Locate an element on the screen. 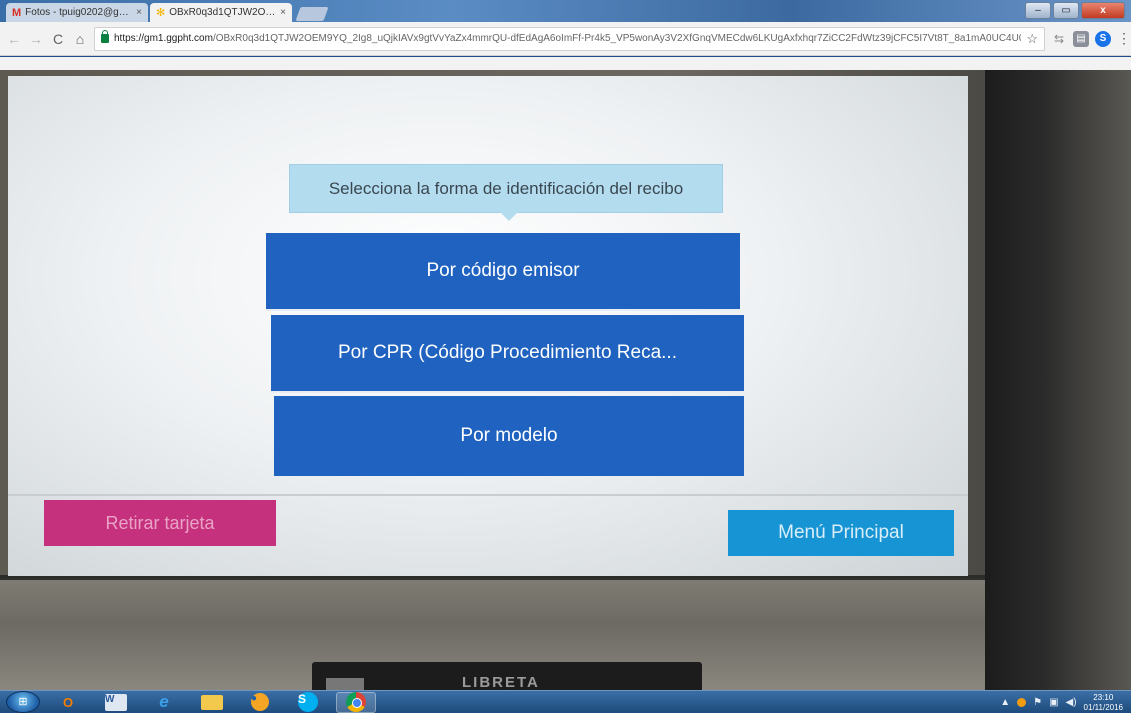 Image resolution: width=1131 pixels, height=713 pixels. taskbar-chrome is located at coordinates (356, 702).